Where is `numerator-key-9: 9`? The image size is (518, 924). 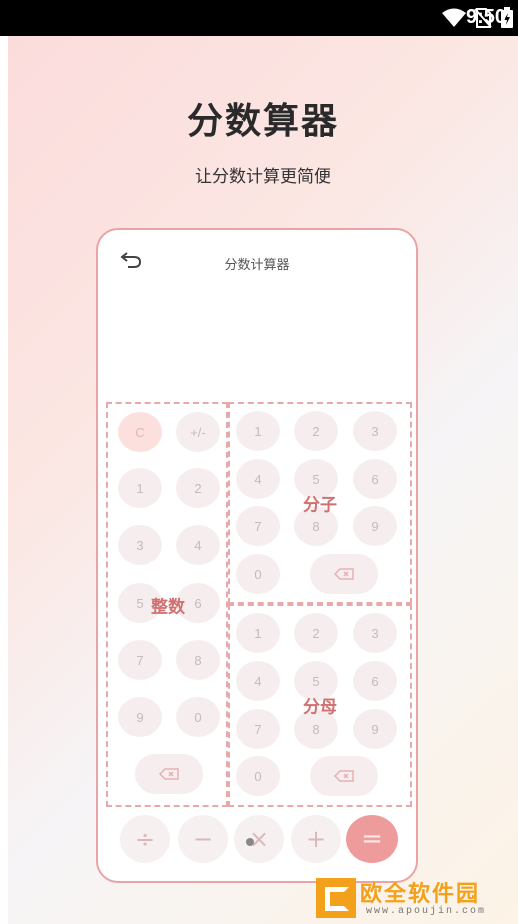
numerator-key-9: 9 is located at coordinates (375, 526).